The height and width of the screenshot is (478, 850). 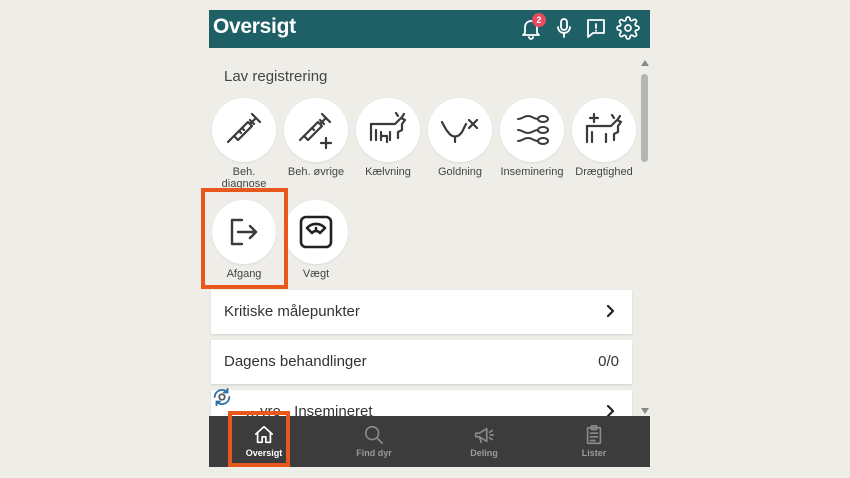 I want to click on syringe-plus-icon, so click(x=315, y=131).